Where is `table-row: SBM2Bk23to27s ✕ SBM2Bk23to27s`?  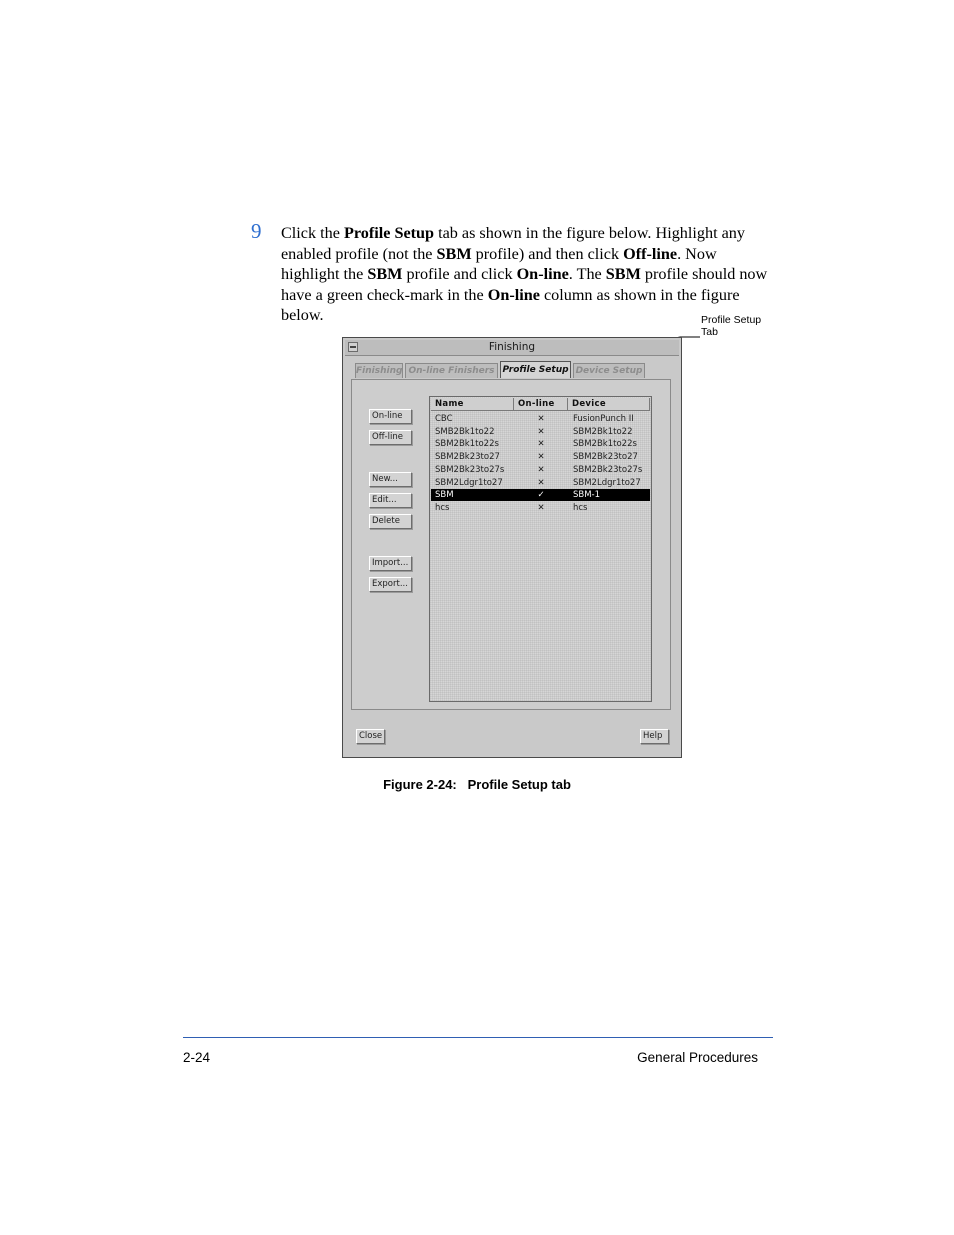
table-row: SBM2Bk23to27s ✕ SBM2Bk23to27s is located at coordinates (540, 470).